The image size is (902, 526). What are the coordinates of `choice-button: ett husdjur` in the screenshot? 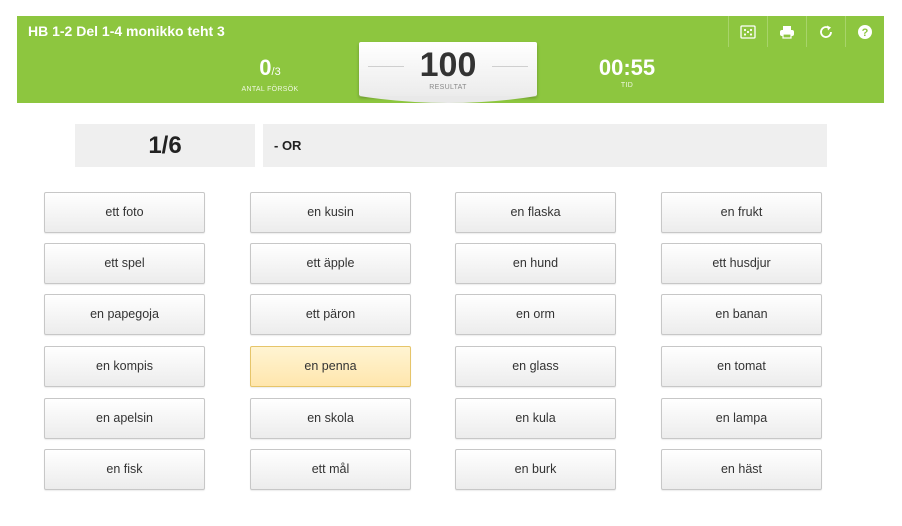 It's located at (741, 263).